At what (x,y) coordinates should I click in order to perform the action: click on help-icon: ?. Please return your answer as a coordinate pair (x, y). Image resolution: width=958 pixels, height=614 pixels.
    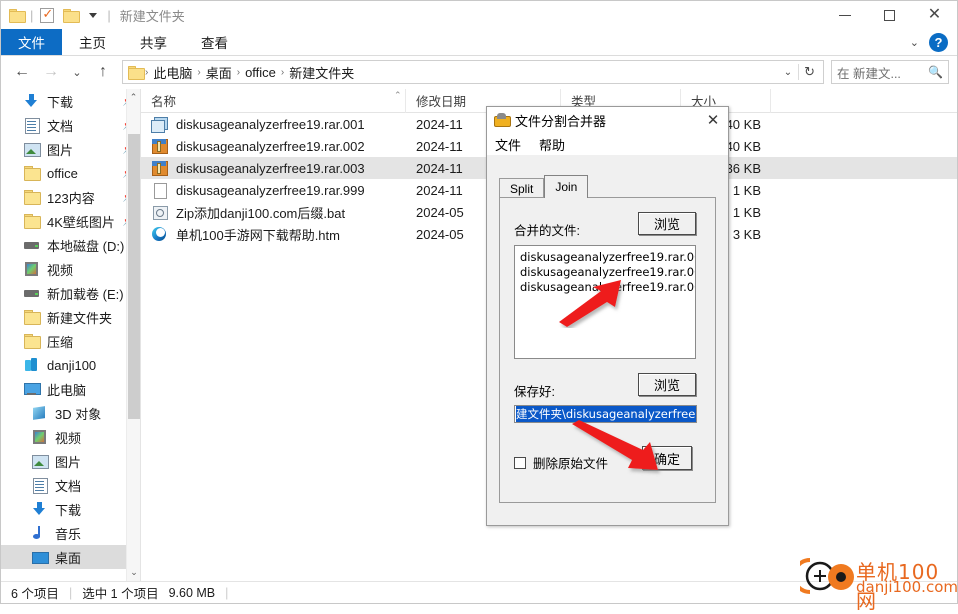
    Looking at the image, I should click on (938, 42).